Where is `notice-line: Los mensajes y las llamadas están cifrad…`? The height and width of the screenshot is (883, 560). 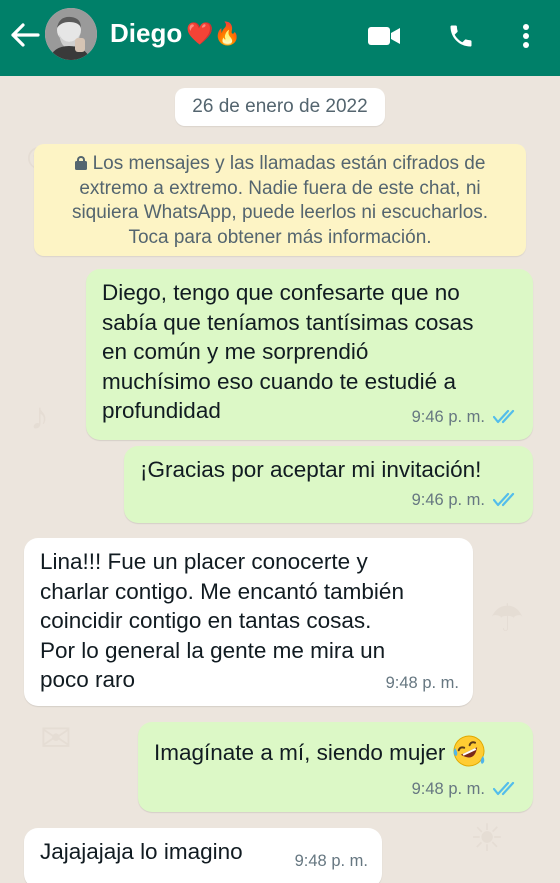 notice-line: Los mensajes y las llamadas están cifrad… is located at coordinates (280, 164).